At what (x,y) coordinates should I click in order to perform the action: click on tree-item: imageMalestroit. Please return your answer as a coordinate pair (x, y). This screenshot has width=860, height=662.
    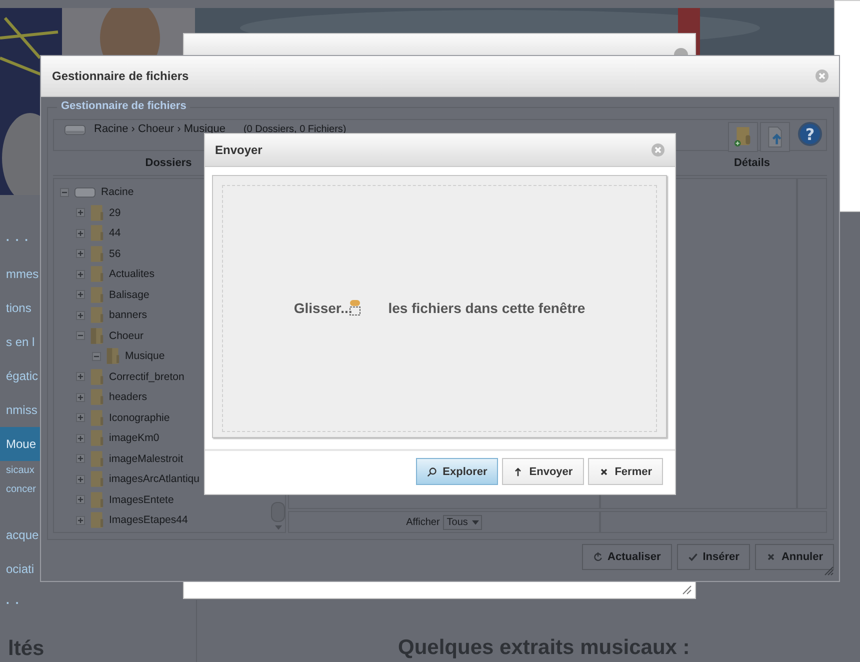
    Looking at the image, I should click on (146, 458).